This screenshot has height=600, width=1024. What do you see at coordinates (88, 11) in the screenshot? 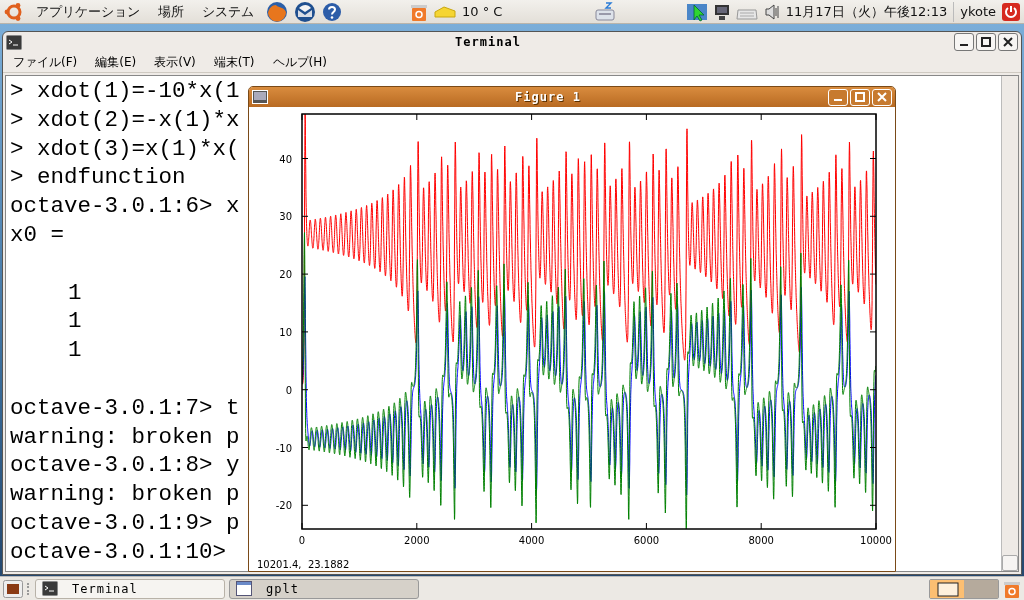
I see `panel-menu: アプリケーション` at bounding box center [88, 11].